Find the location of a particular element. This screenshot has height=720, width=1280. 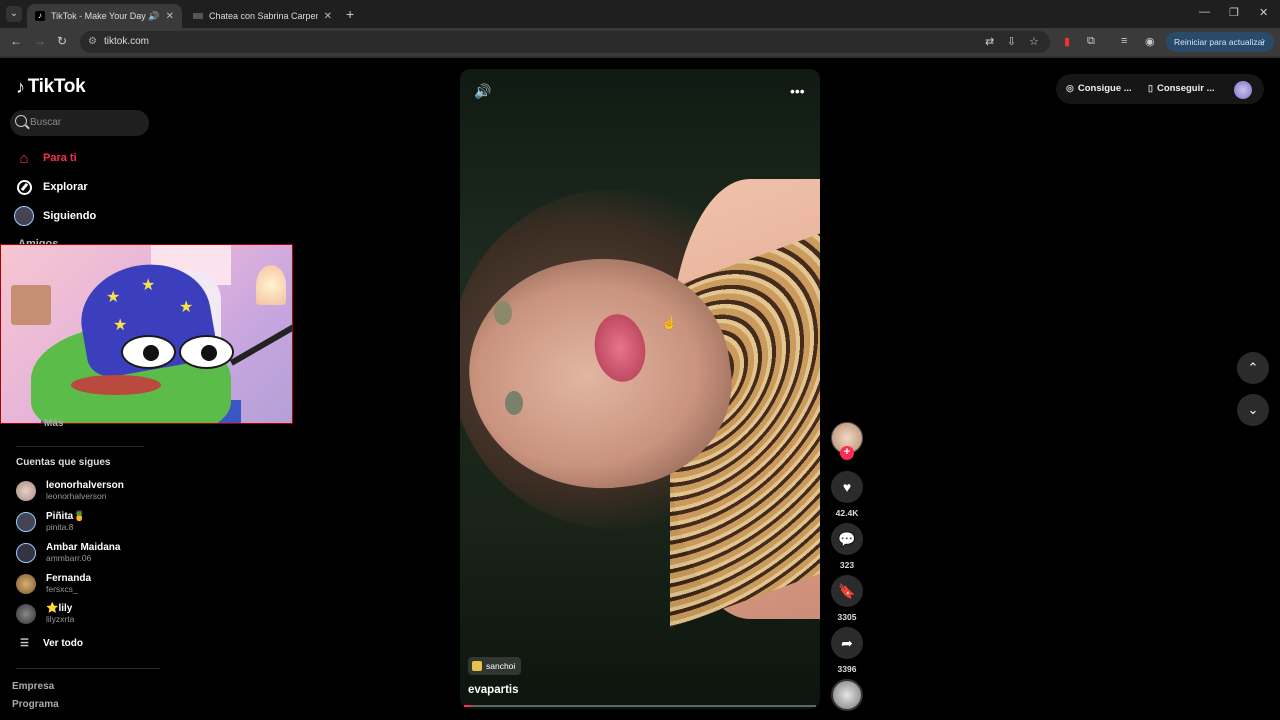

video-progress-bar is located at coordinates (640, 706).